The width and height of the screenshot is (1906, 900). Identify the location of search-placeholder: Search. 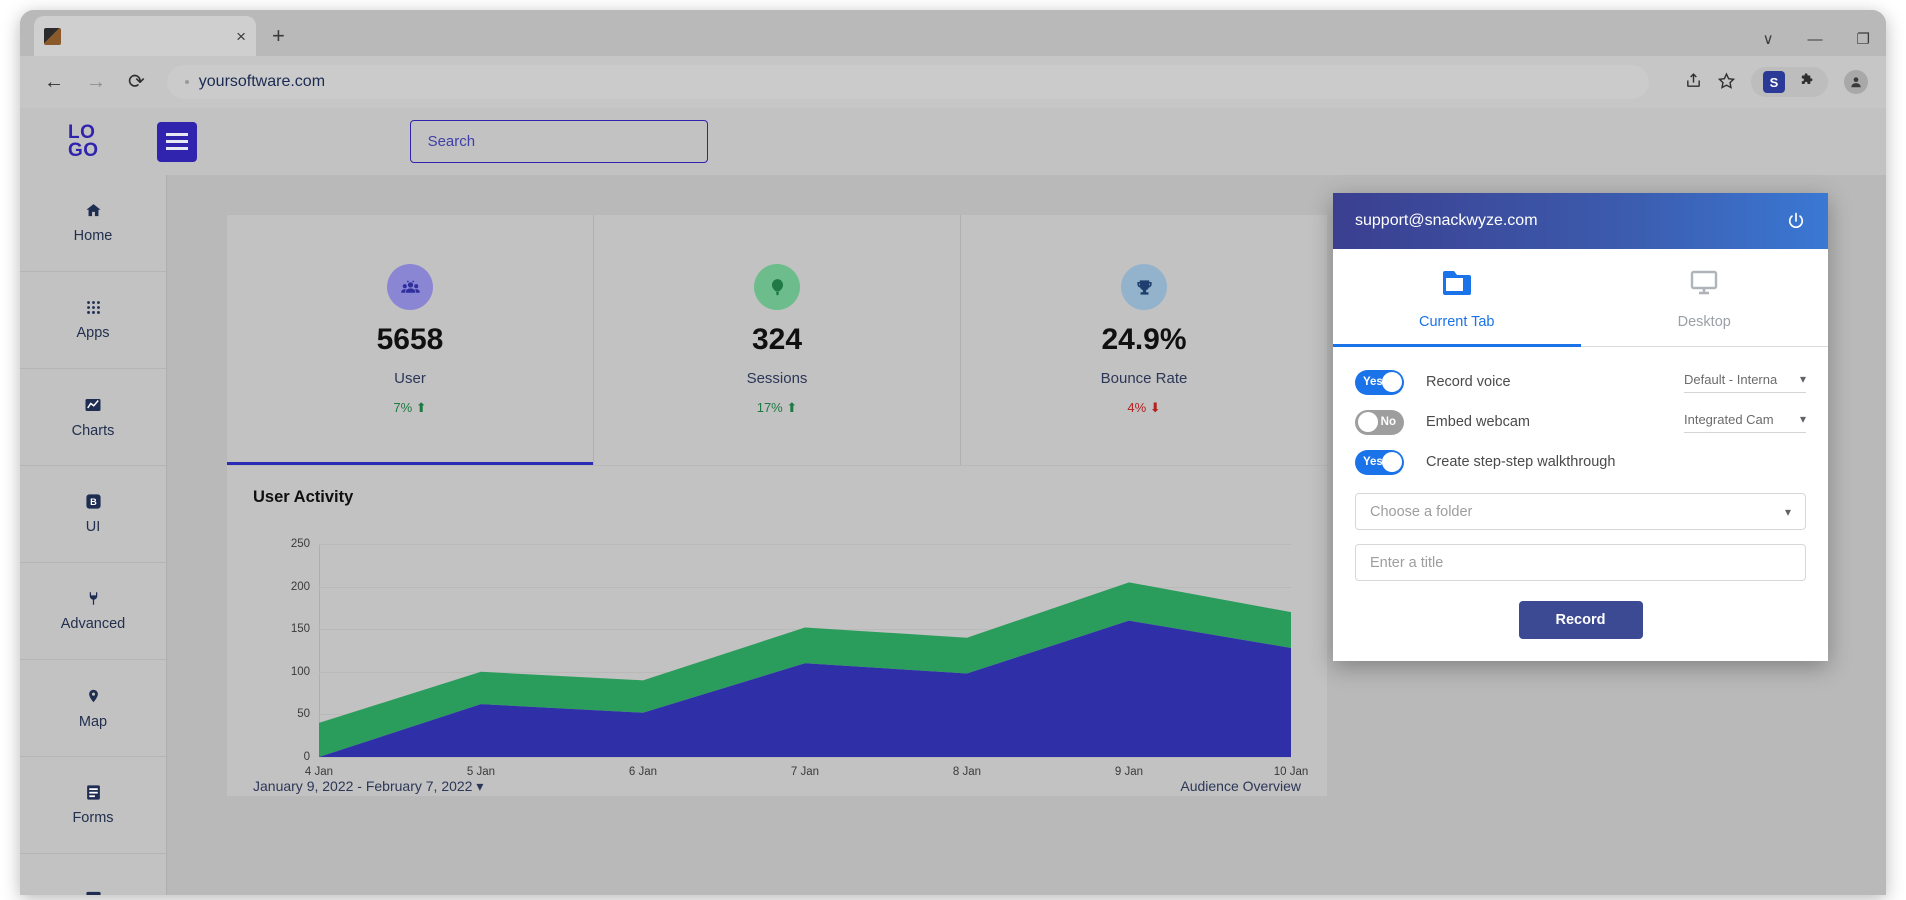
(451, 141).